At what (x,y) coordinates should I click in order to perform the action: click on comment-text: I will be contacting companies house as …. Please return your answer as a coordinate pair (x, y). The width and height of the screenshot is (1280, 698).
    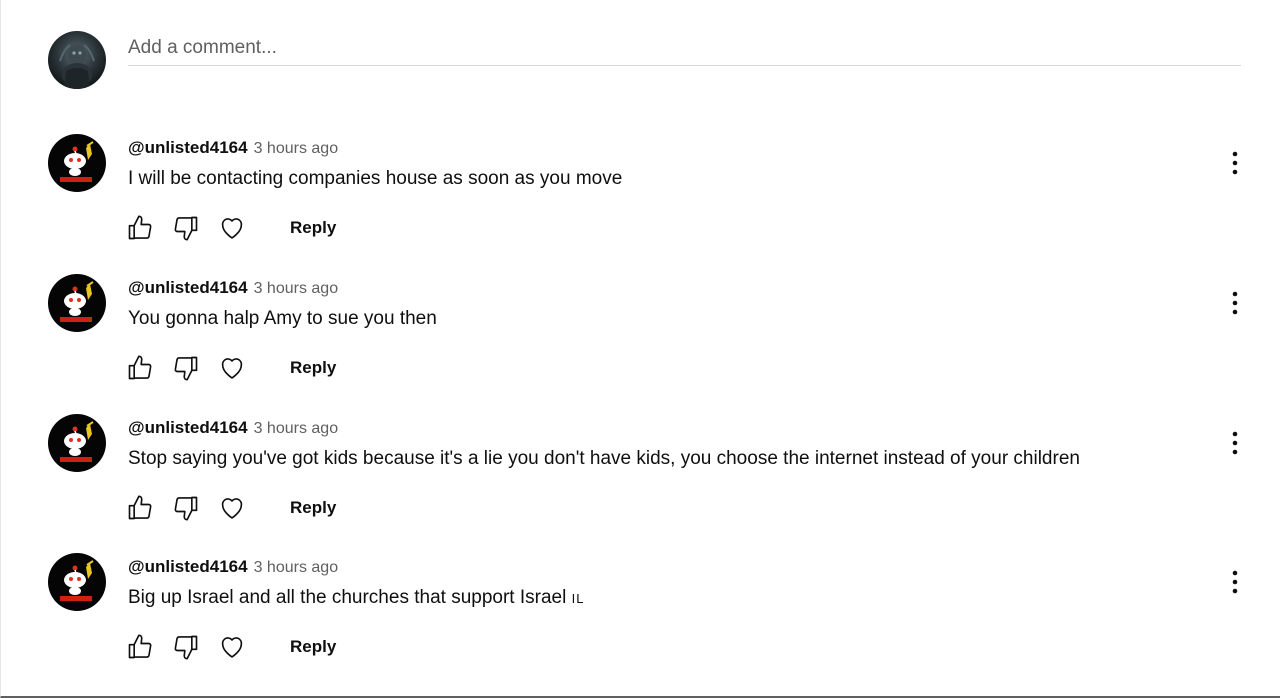
    Looking at the image, I should click on (375, 179).